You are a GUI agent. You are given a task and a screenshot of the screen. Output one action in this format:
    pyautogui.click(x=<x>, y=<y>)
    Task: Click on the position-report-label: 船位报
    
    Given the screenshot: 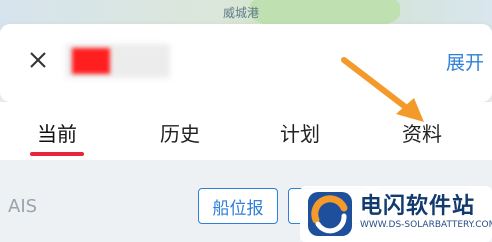 What is the action you would take?
    pyautogui.click(x=238, y=208)
    